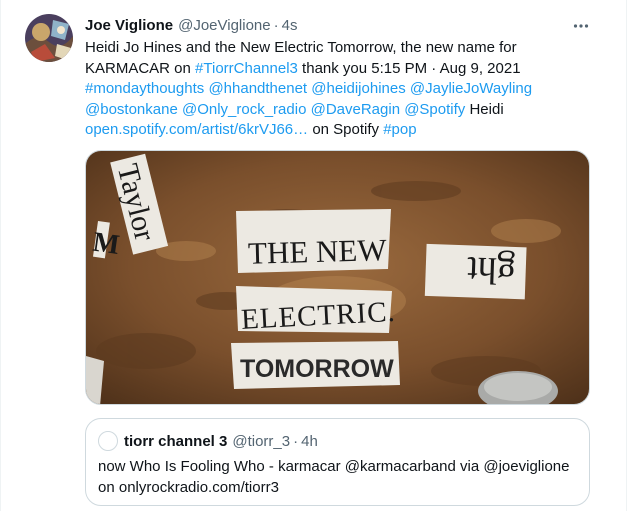  Describe the element at coordinates (317, 369) in the screenshot. I see `clip-tomorrow: TOMORROW` at that location.